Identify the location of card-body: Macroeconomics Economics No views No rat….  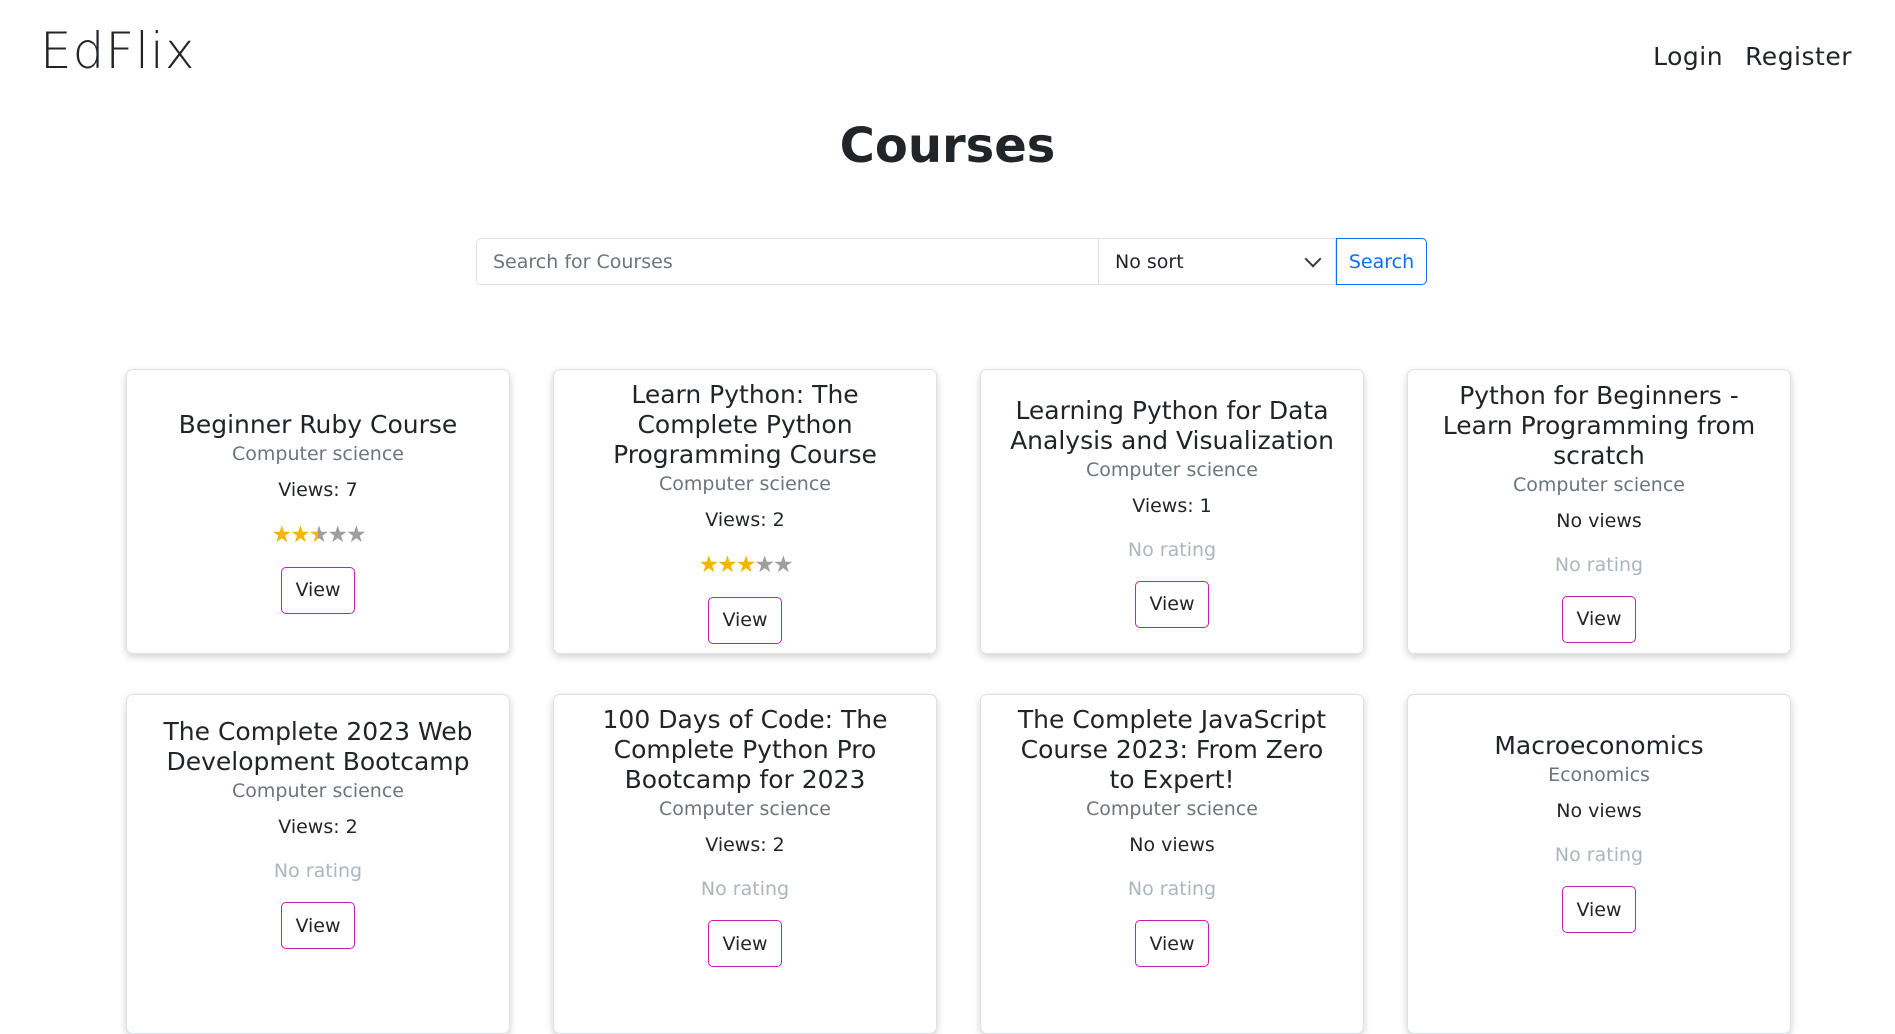
(1599, 832).